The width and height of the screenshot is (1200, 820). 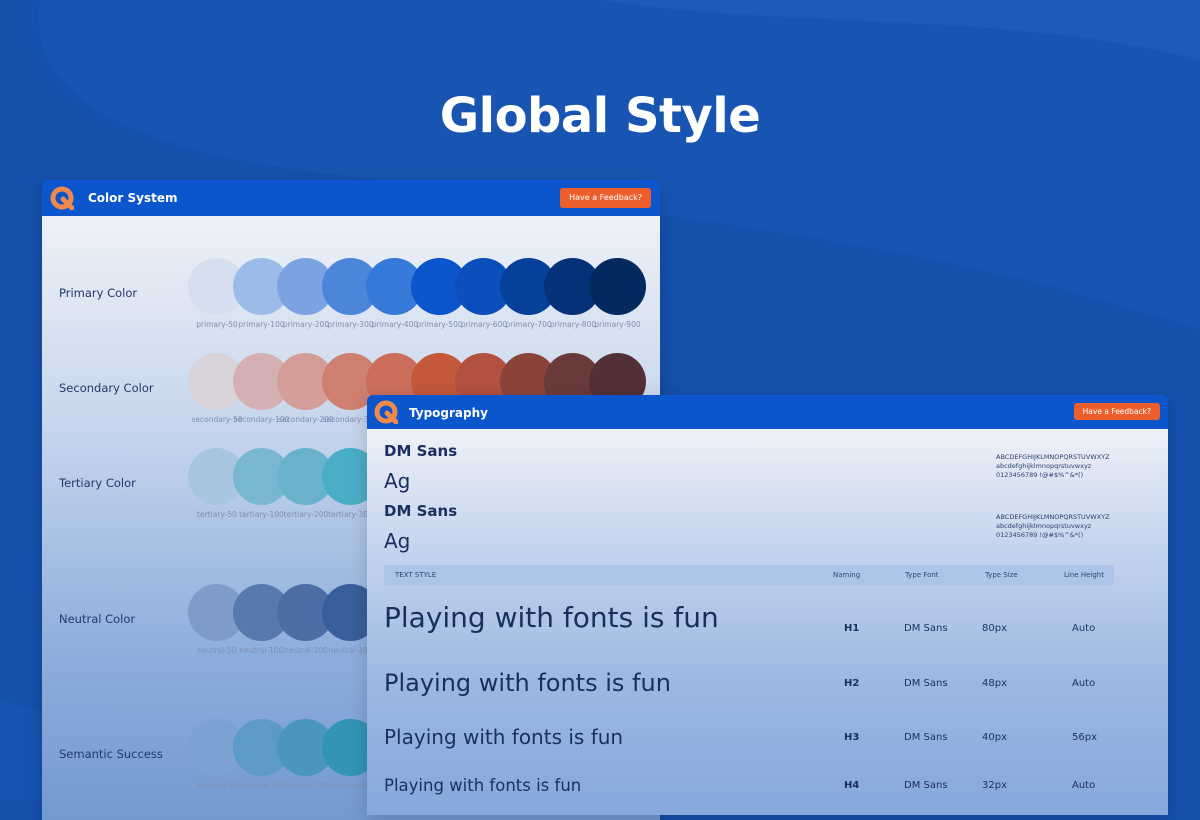 What do you see at coordinates (504, 737) in the screenshot?
I see `h3-sample: Playing with fonts is fun` at bounding box center [504, 737].